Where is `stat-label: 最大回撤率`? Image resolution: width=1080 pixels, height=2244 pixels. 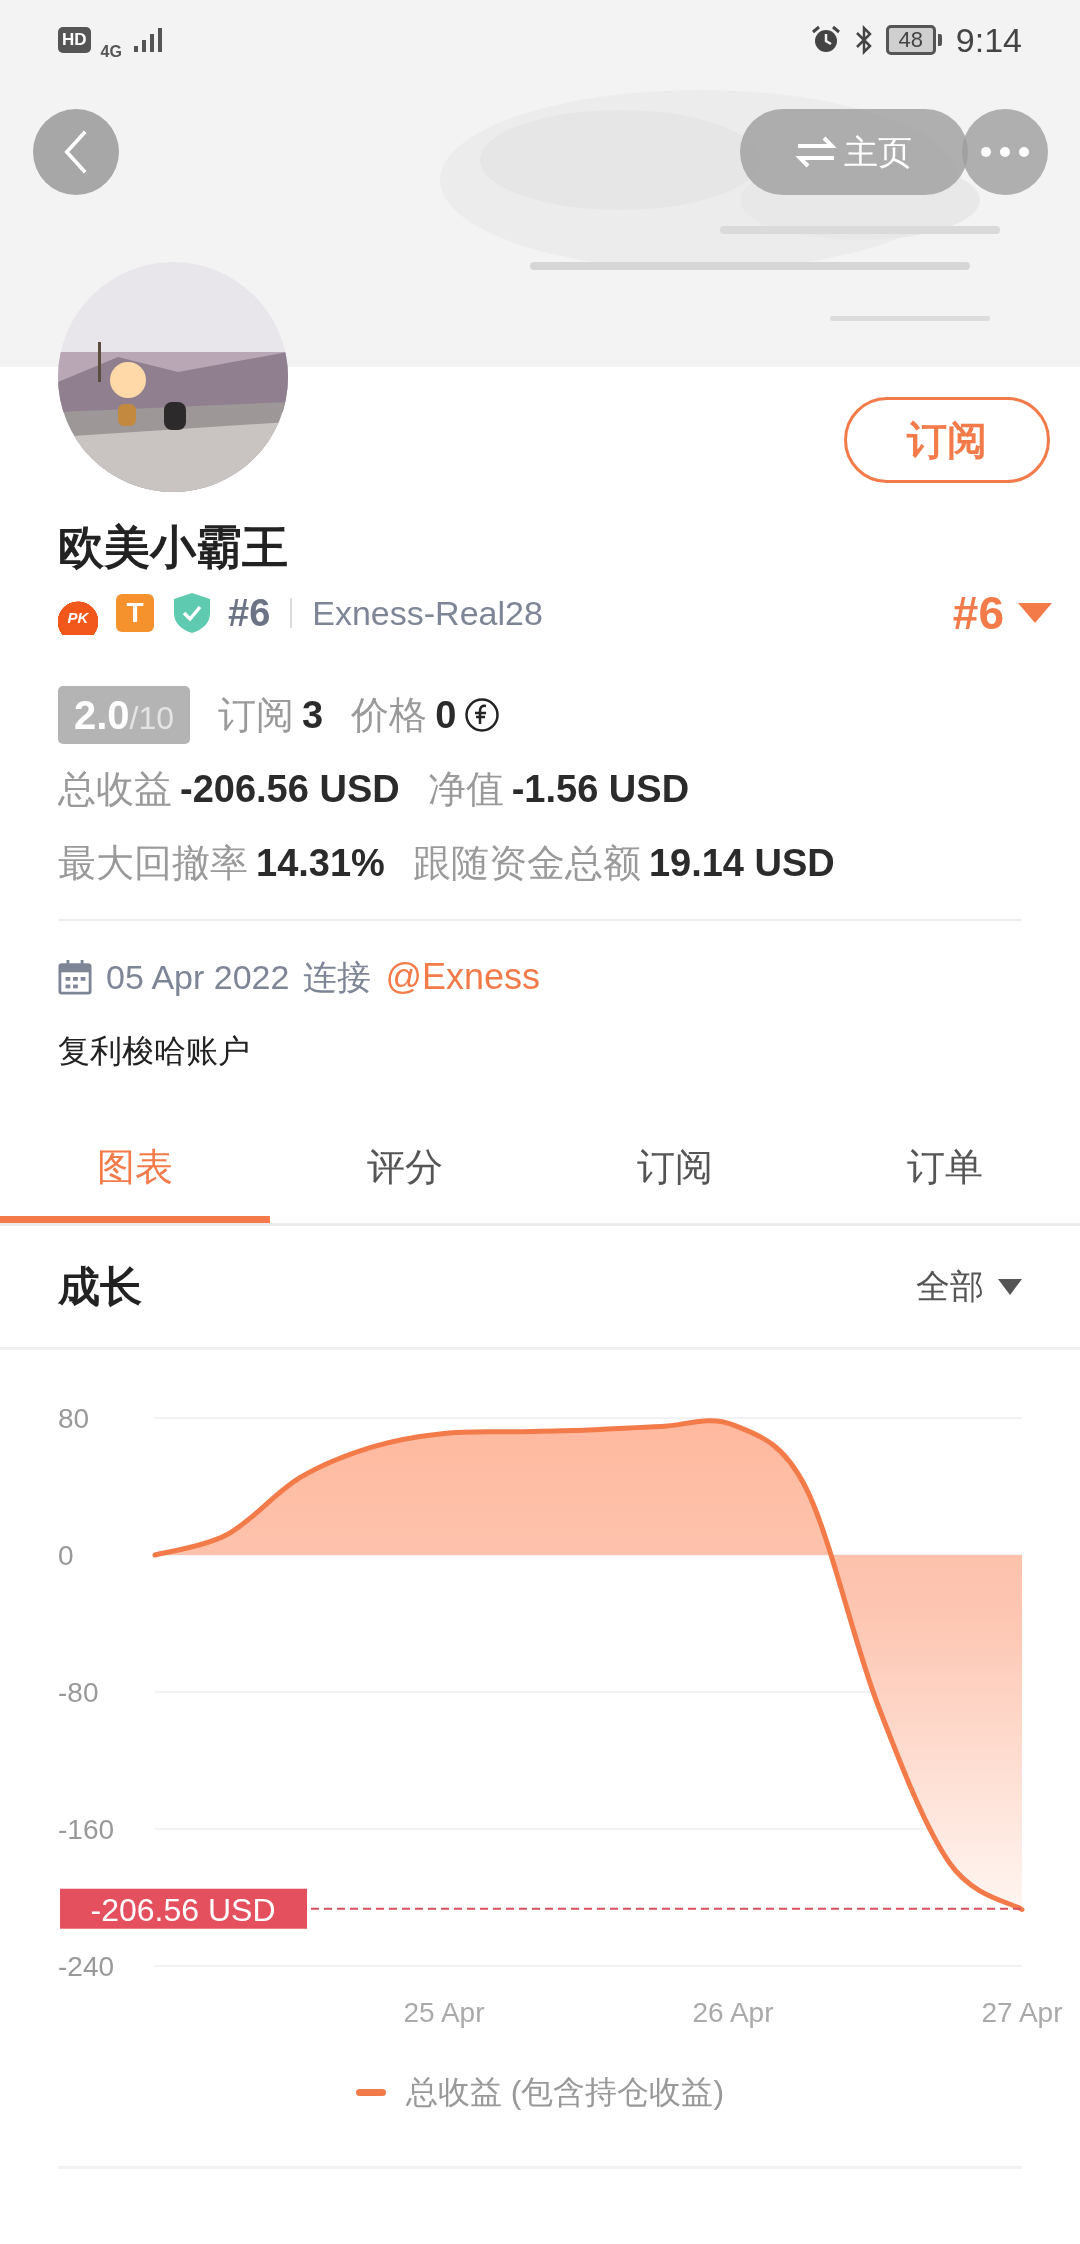 stat-label: 最大回撤率 is located at coordinates (153, 863).